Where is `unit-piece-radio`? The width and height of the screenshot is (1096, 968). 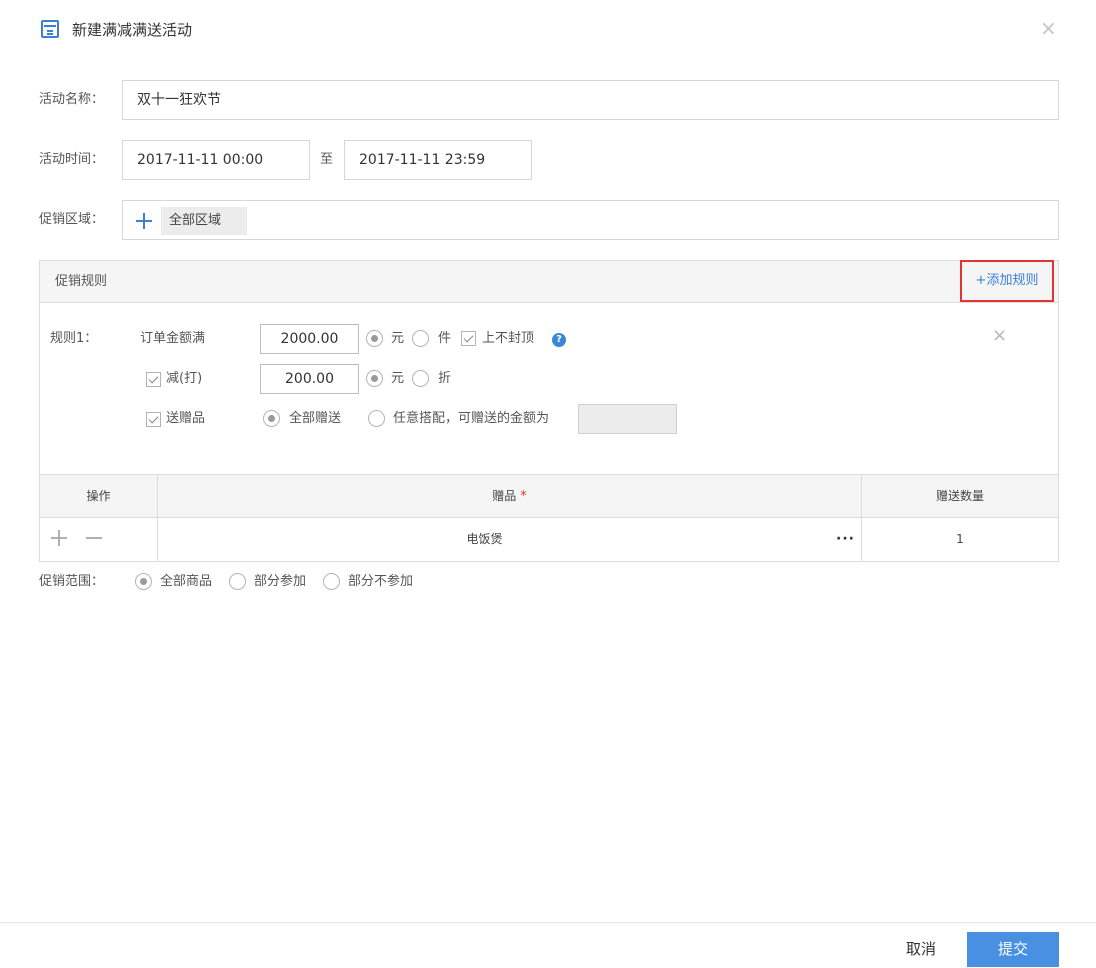
unit-piece-radio is located at coordinates (420, 338).